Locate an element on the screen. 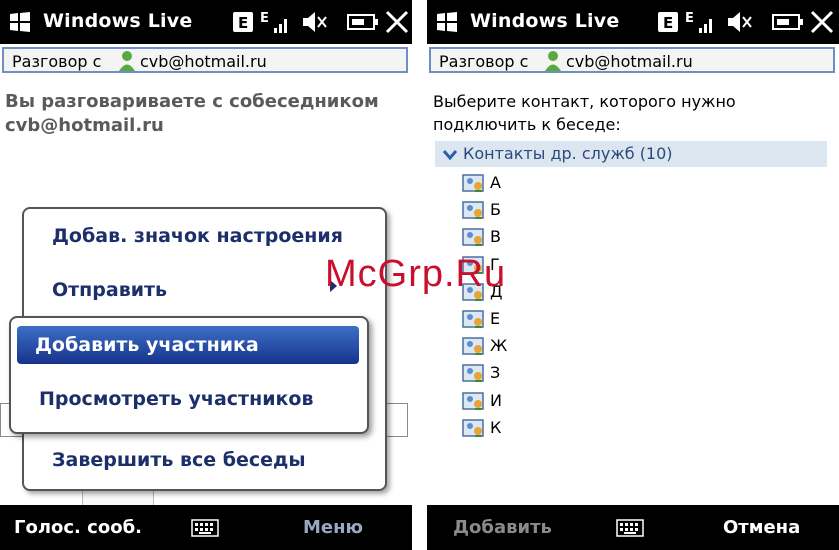 Image resolution: width=839 pixels, height=550 pixels. contact-item: В is located at coordinates (562, 237).